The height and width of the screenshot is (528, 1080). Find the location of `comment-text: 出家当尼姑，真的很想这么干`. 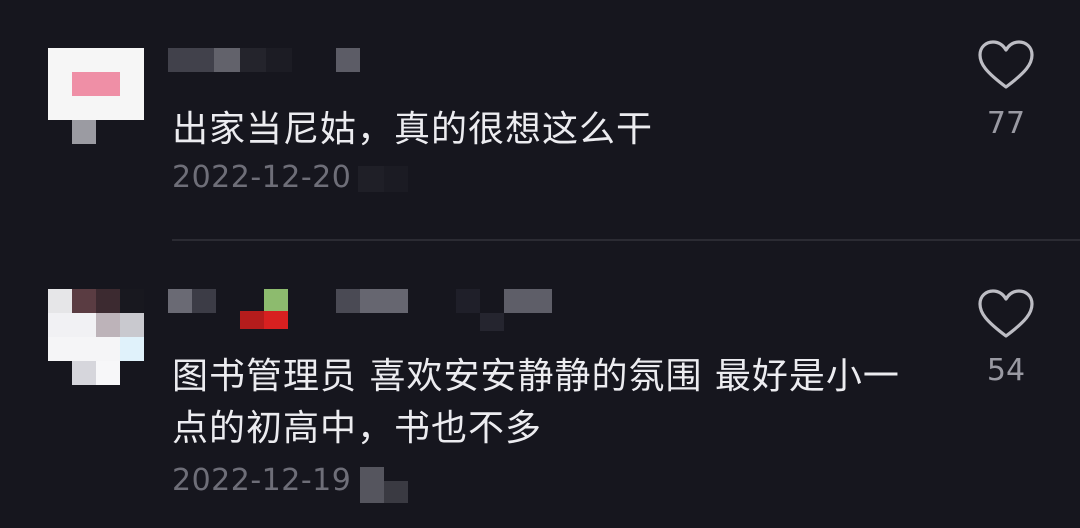

comment-text: 出家当尼姑，真的很想这么干 is located at coordinates (413, 129).